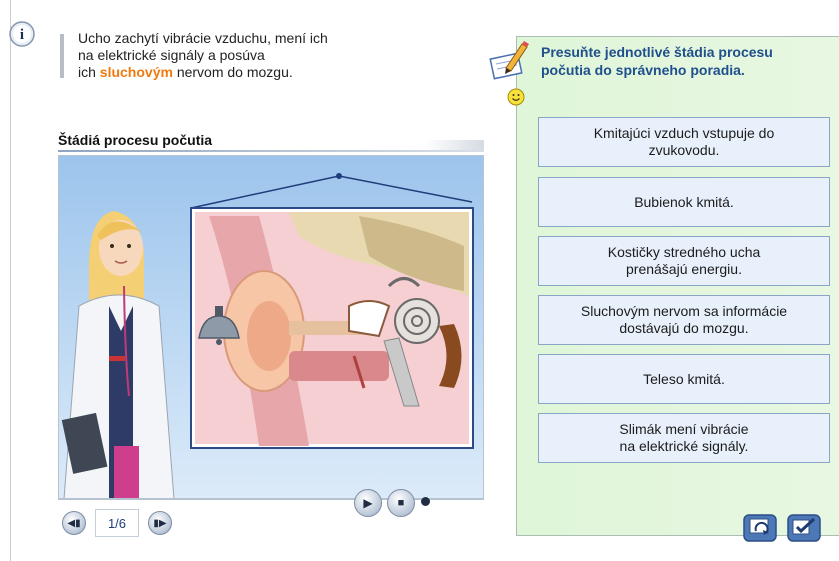 This screenshot has width=839, height=561. Describe the element at coordinates (136, 72) in the screenshot. I see `intro-highlight: sluchovým` at that location.